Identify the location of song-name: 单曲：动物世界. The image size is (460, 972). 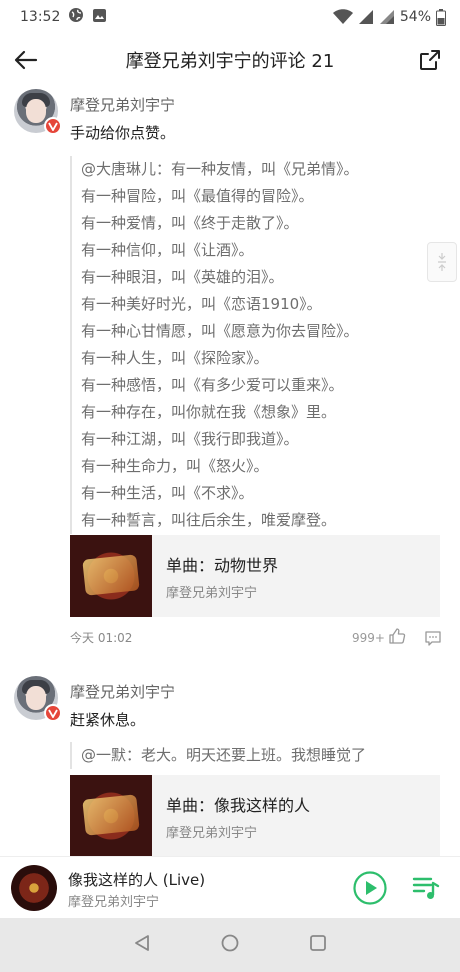
(222, 565).